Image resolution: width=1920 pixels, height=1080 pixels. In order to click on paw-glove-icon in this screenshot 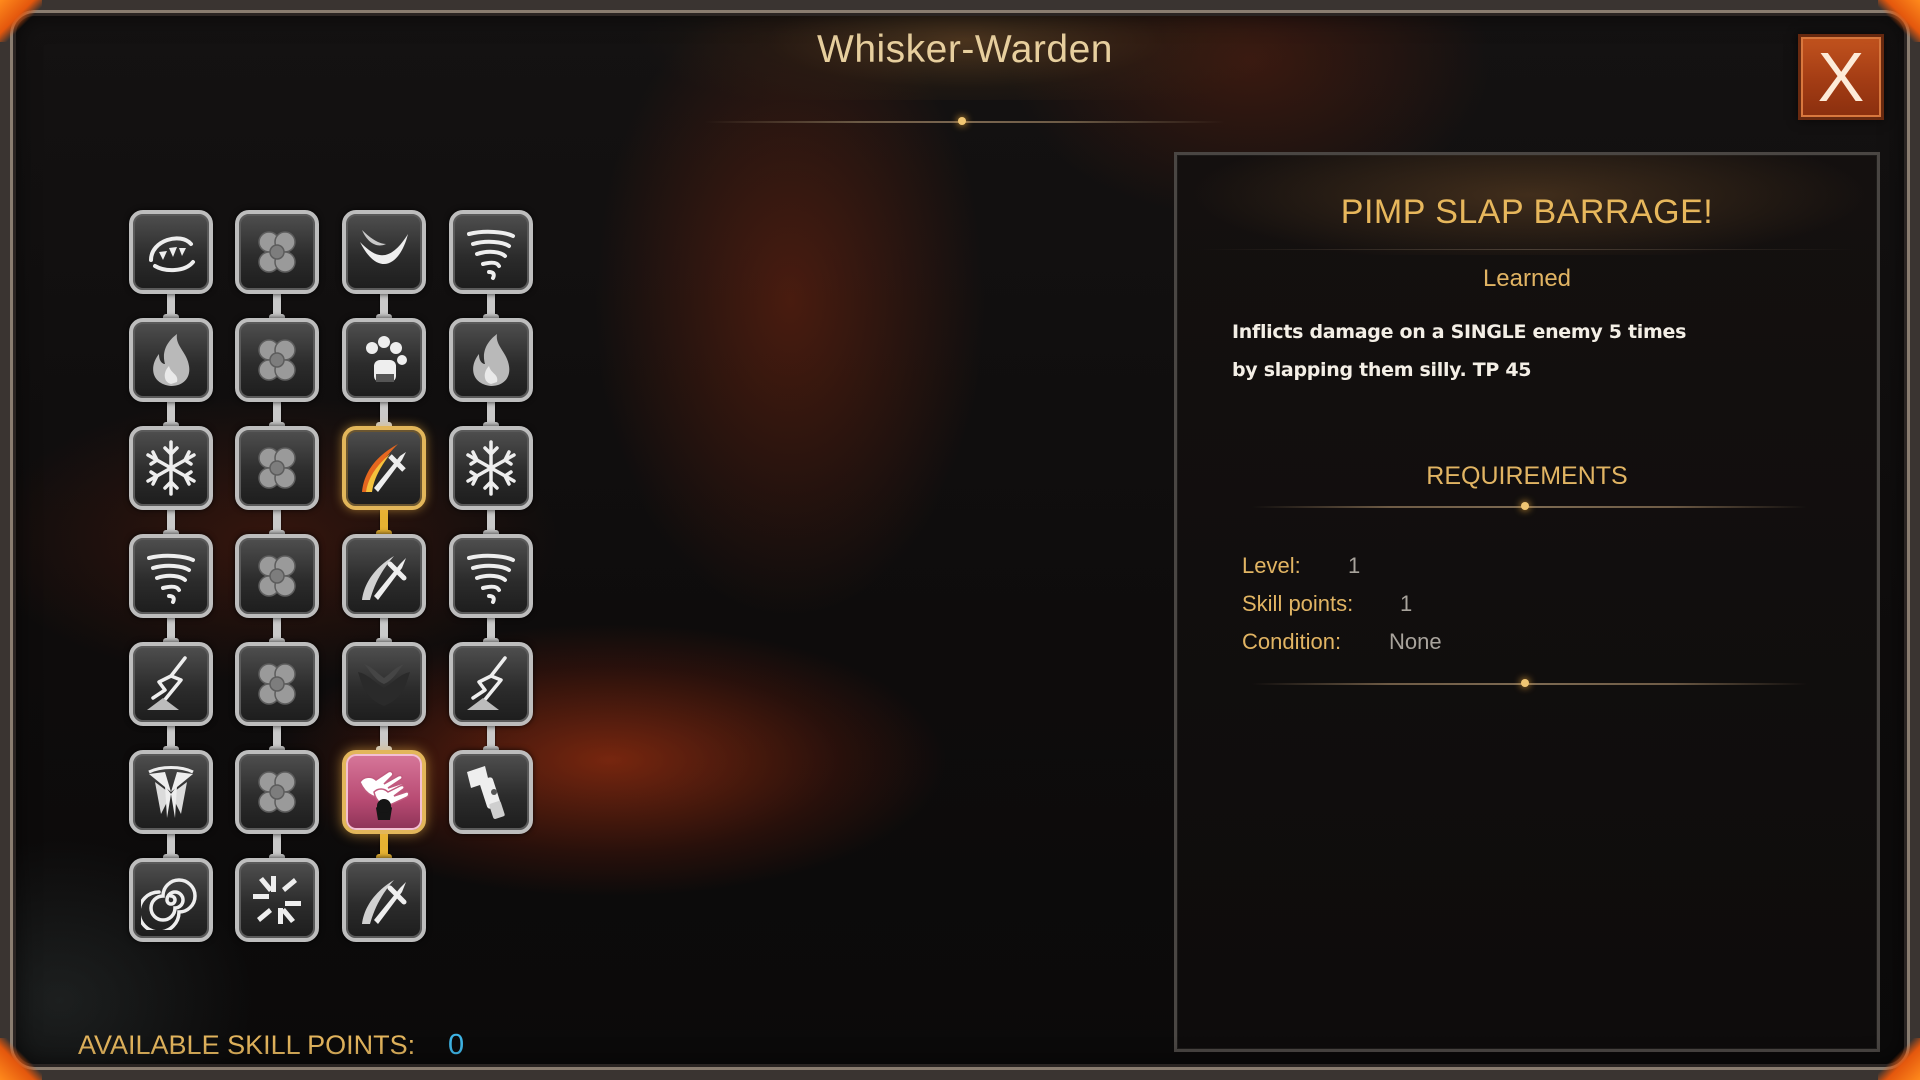, I will do `click(386, 359)`.